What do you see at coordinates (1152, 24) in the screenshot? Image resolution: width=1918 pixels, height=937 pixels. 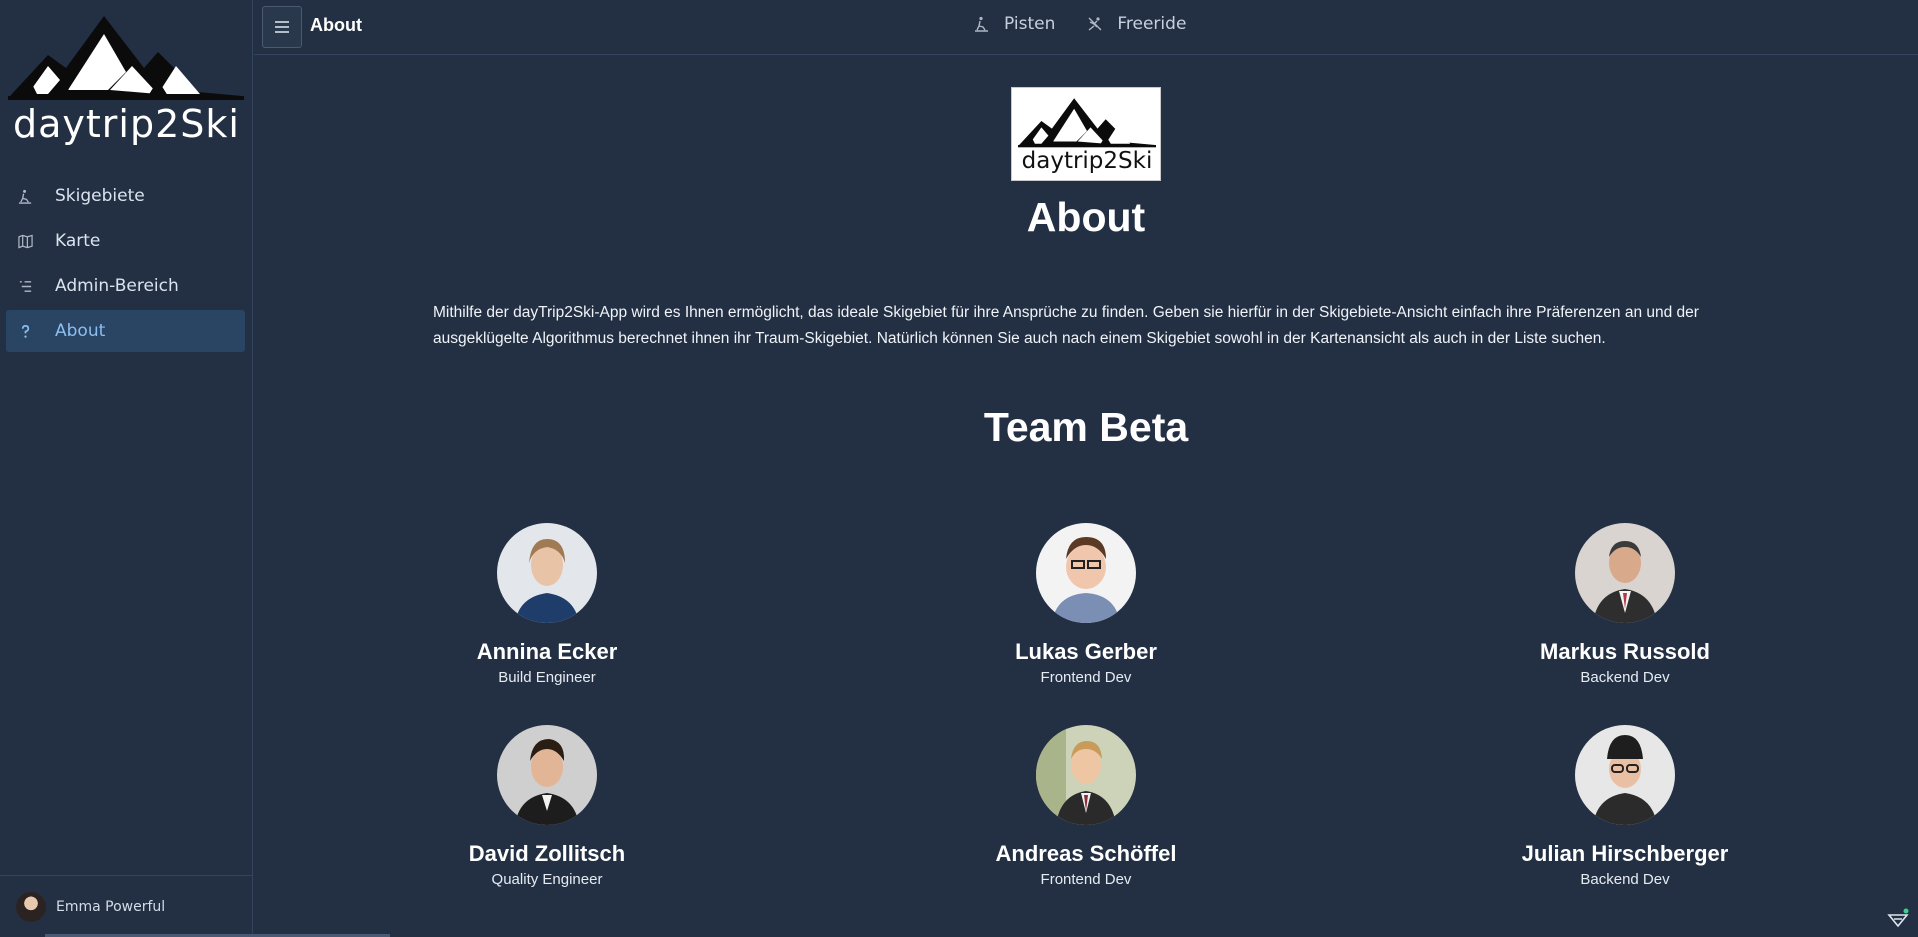 I see `top-link-label: Freeride` at bounding box center [1152, 24].